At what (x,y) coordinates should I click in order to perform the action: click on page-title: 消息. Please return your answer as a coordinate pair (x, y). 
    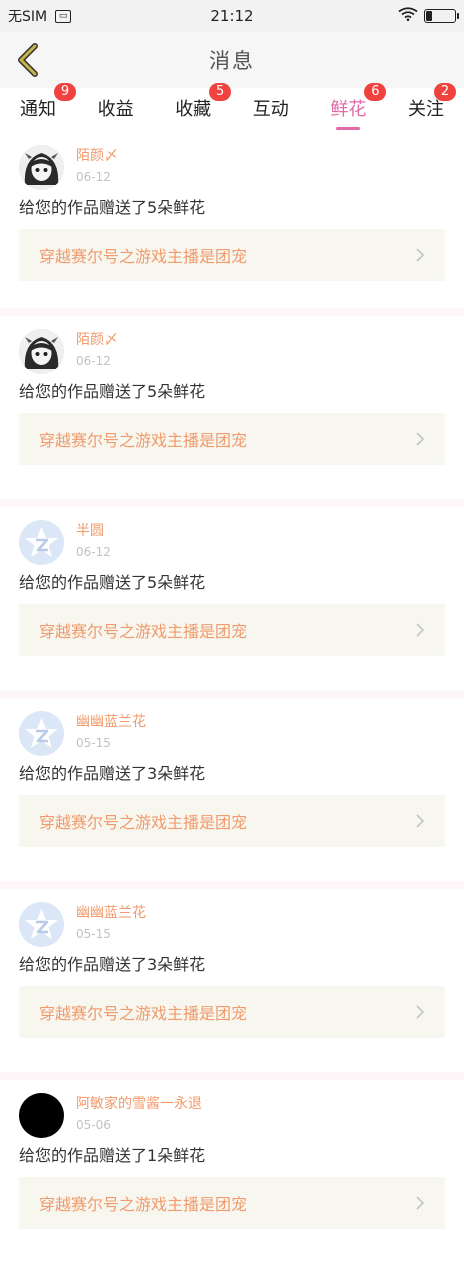
    Looking at the image, I should click on (232, 61).